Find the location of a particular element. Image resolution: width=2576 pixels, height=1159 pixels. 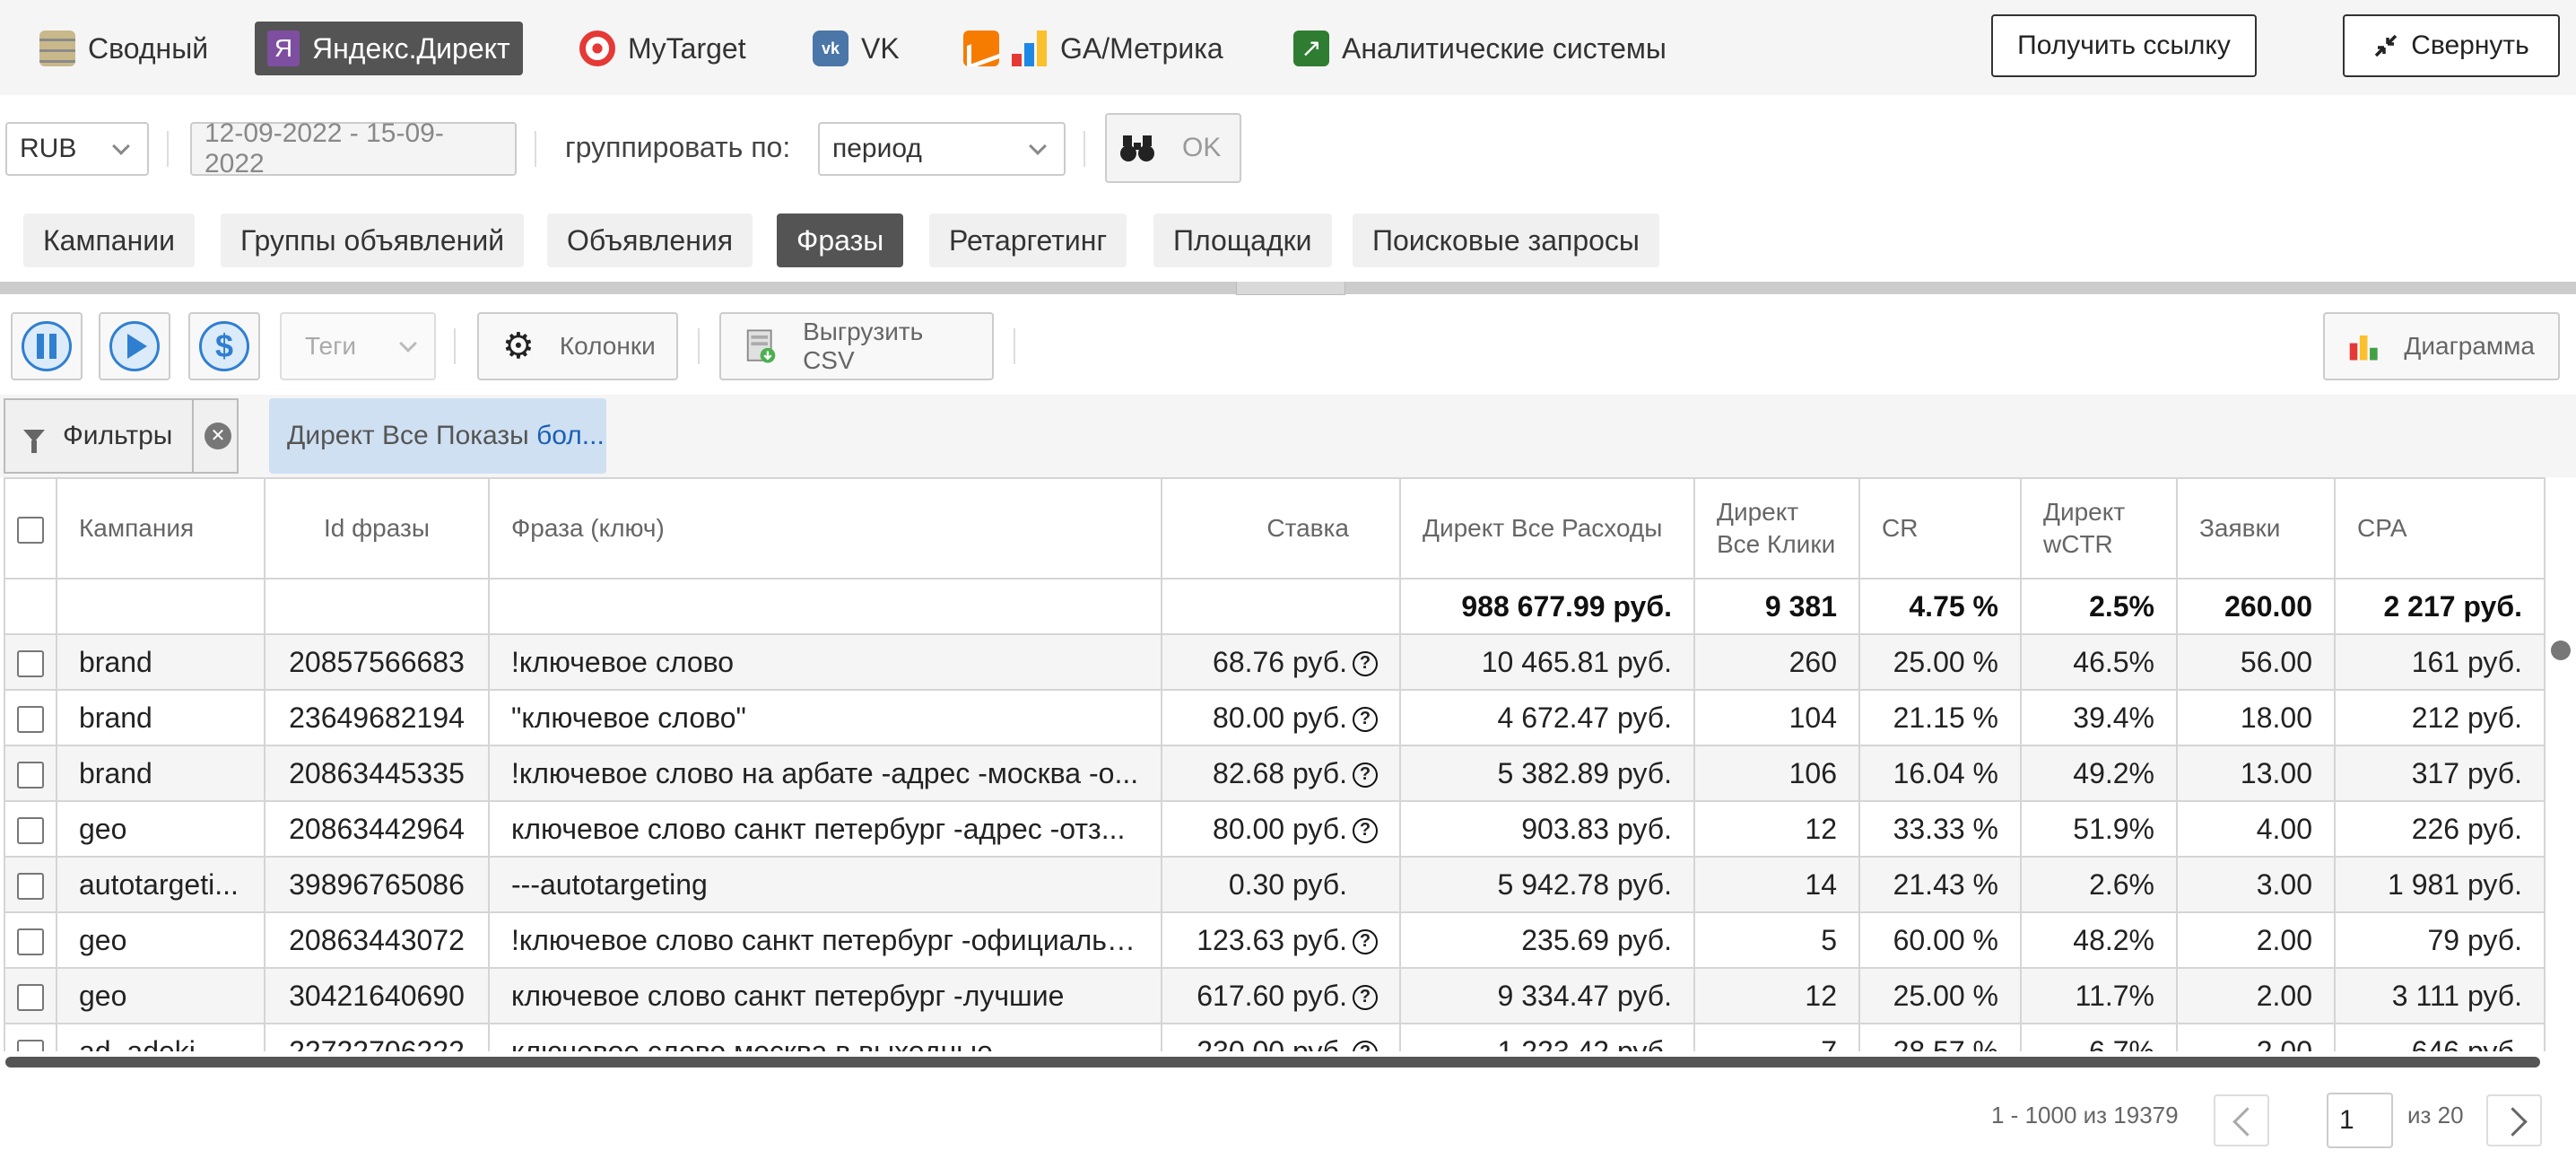

cell-wctr: 2.6% is located at coordinates (2099, 884).